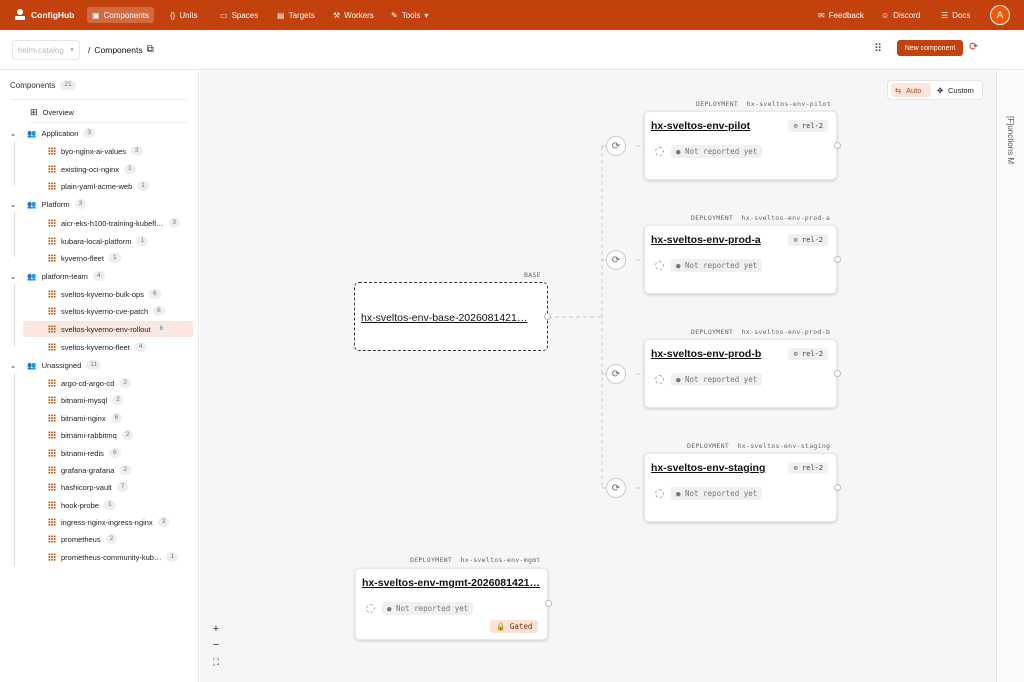  What do you see at coordinates (596, 317) in the screenshot?
I see `edges-layer` at bounding box center [596, 317].